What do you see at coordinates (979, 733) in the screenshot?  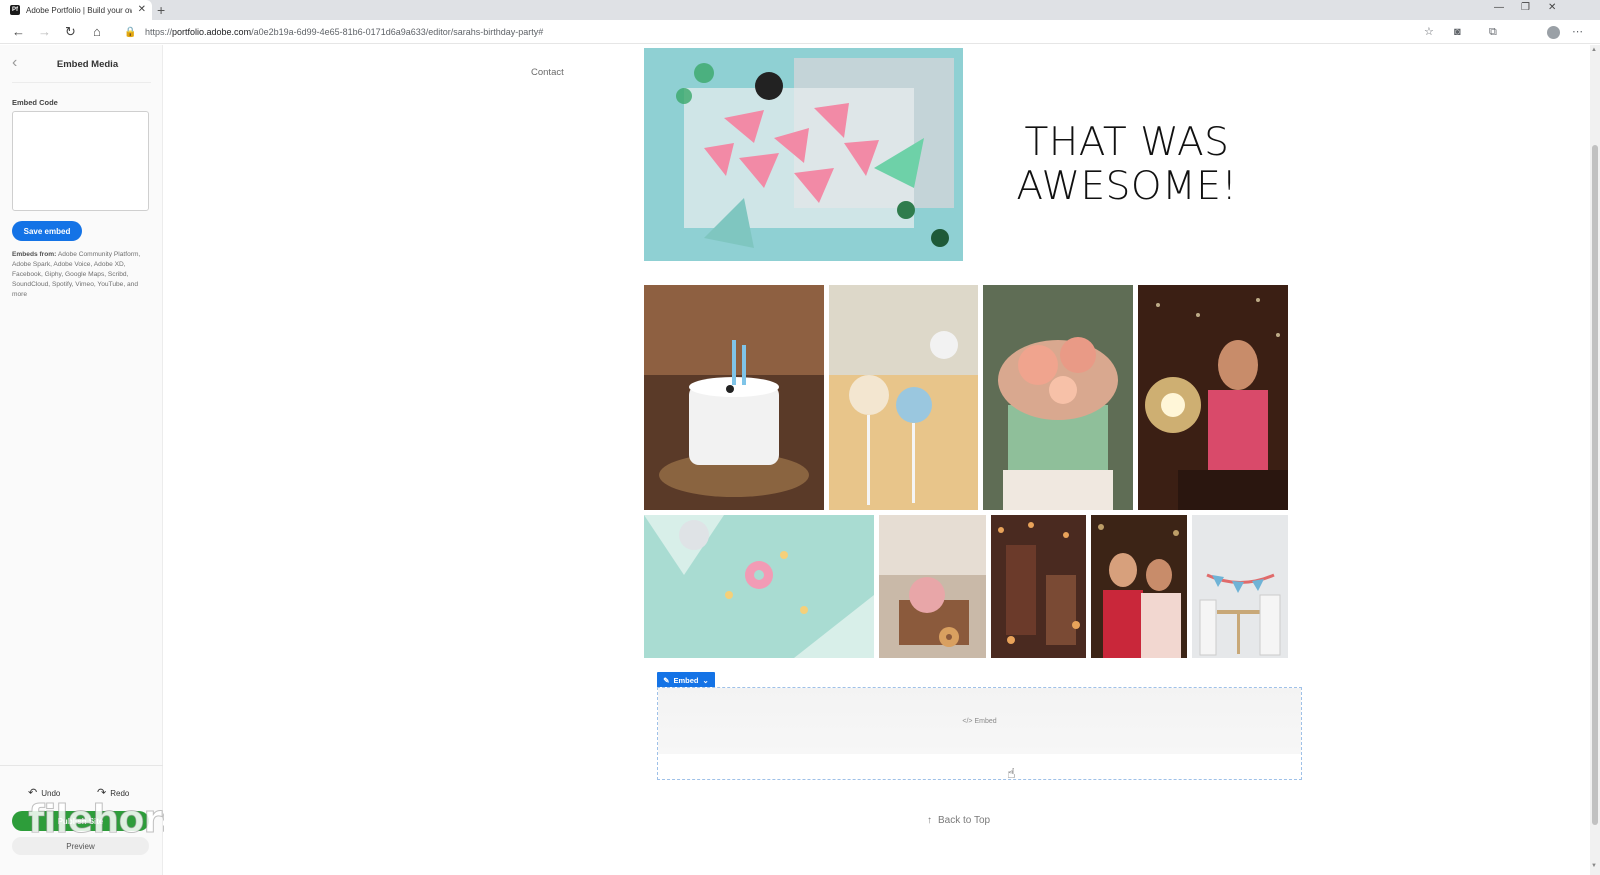 I see `embed-block: </> Embed` at bounding box center [979, 733].